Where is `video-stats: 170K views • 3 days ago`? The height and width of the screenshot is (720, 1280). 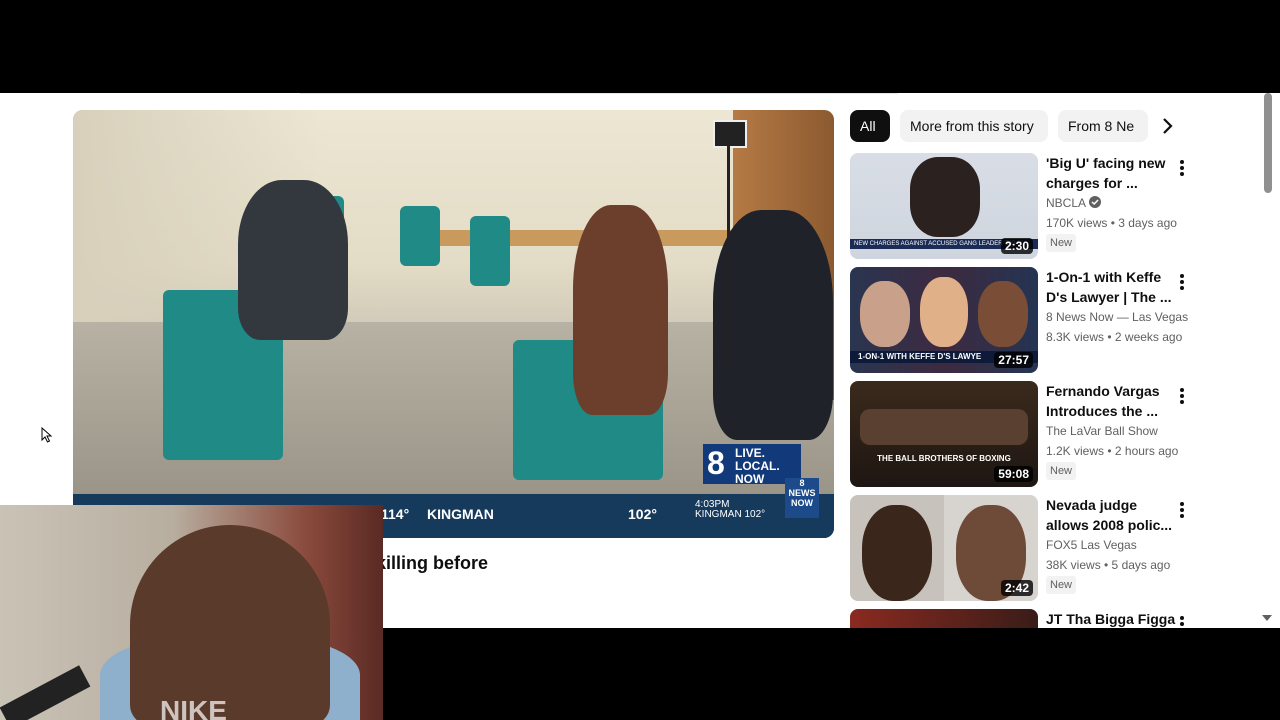
video-stats: 170K views • 3 days ago is located at coordinates (1111, 223).